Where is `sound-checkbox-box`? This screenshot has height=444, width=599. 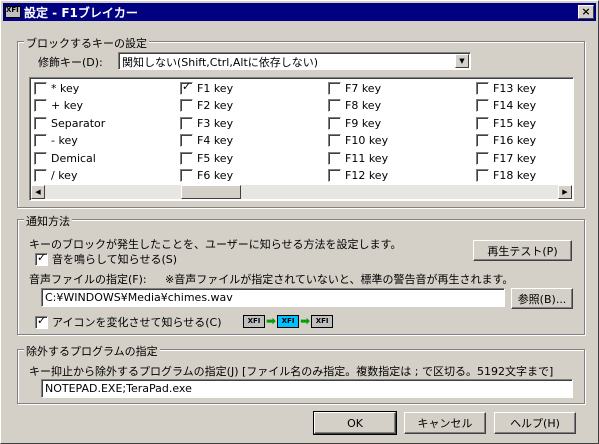
sound-checkbox-box is located at coordinates (41, 258).